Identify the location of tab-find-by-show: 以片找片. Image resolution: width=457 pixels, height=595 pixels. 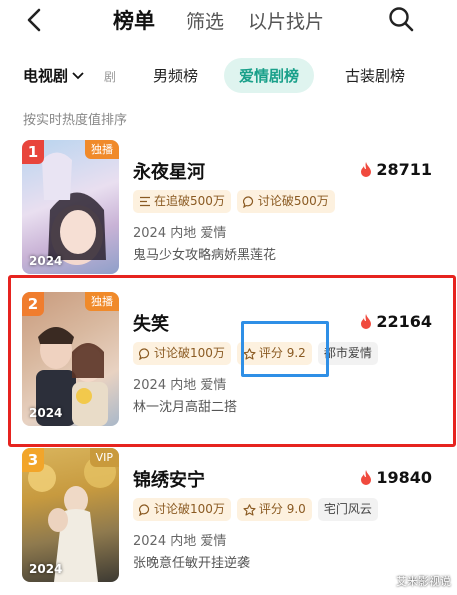
(286, 20).